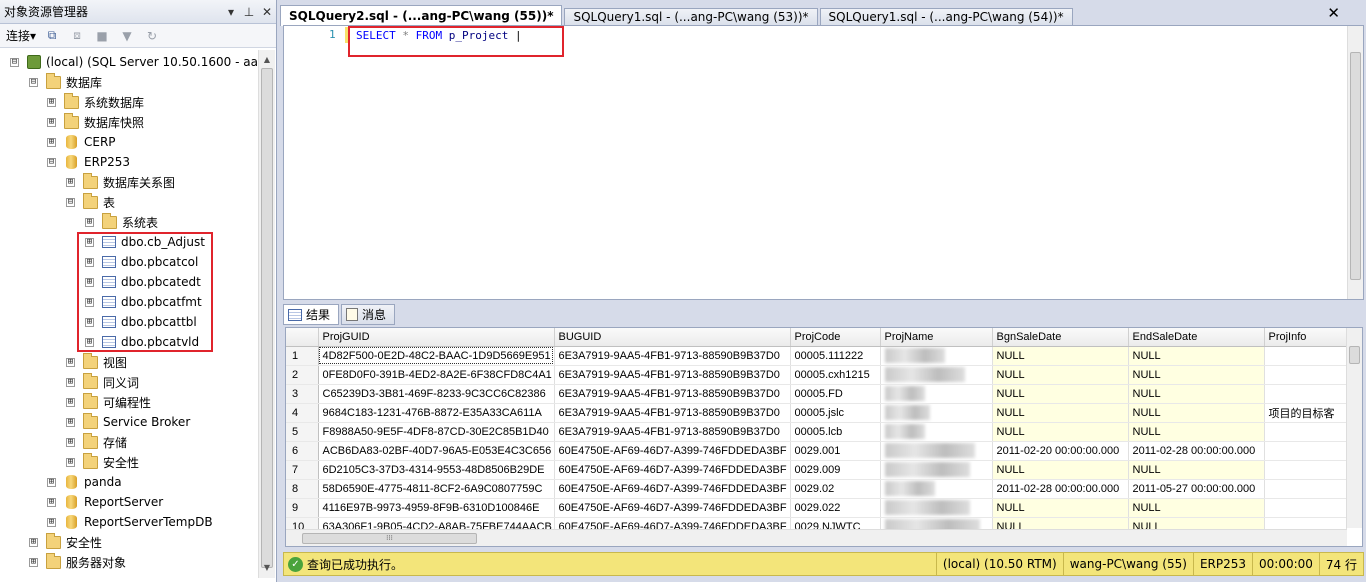 The width and height of the screenshot is (1366, 582). Describe the element at coordinates (108, 402) in the screenshot. I see `tree-node-programmability: ⊞ 可编程性` at that location.